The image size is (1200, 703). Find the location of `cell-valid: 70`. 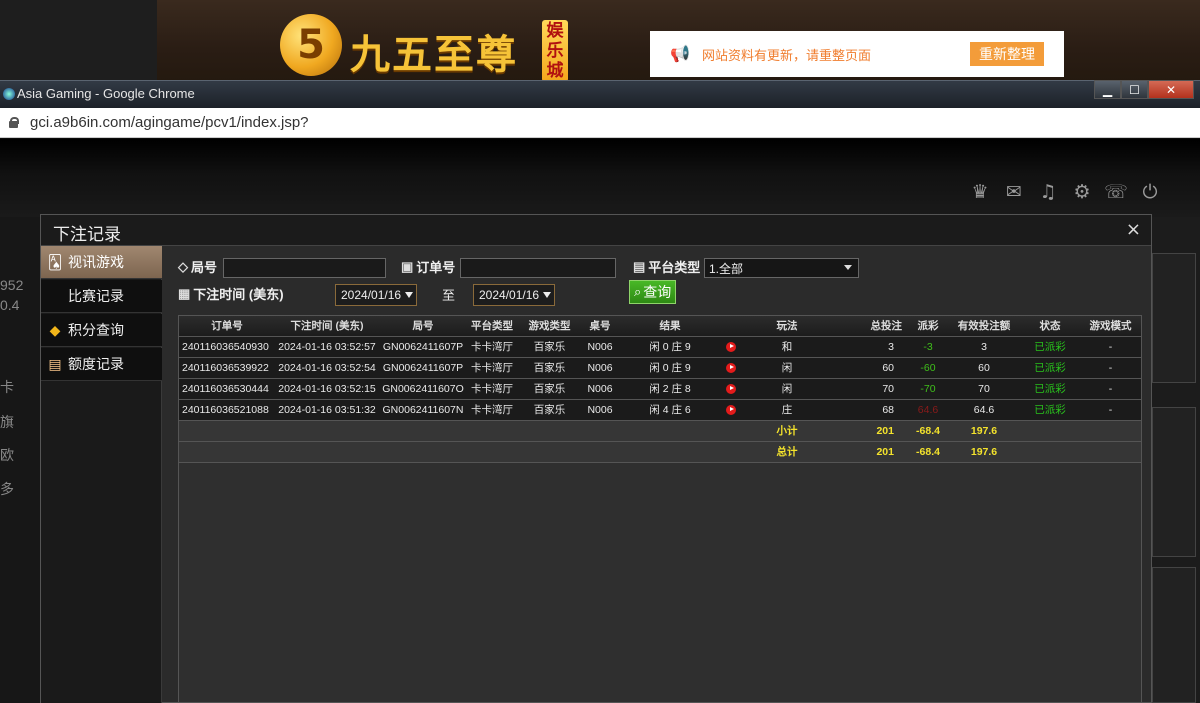

cell-valid: 70 is located at coordinates (984, 388).